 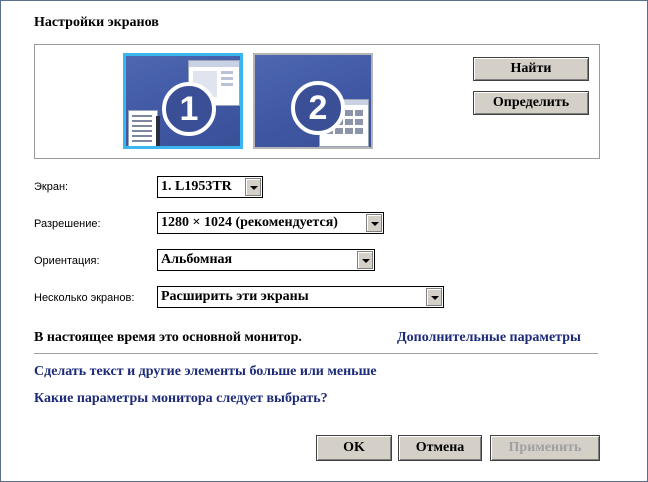 What do you see at coordinates (318, 108) in the screenshot?
I see `monitor-number-2: 2` at bounding box center [318, 108].